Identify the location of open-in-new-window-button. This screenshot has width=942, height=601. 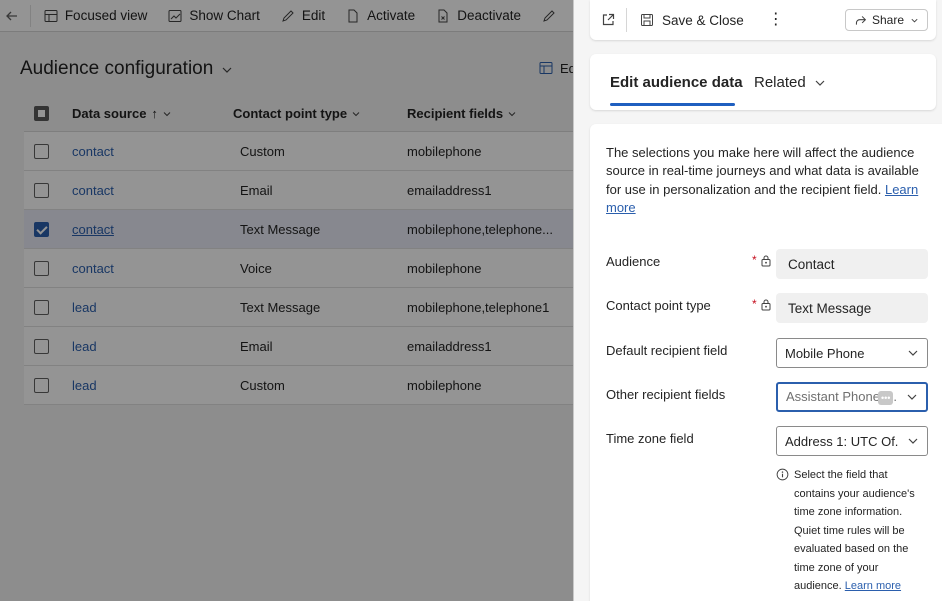
(608, 20).